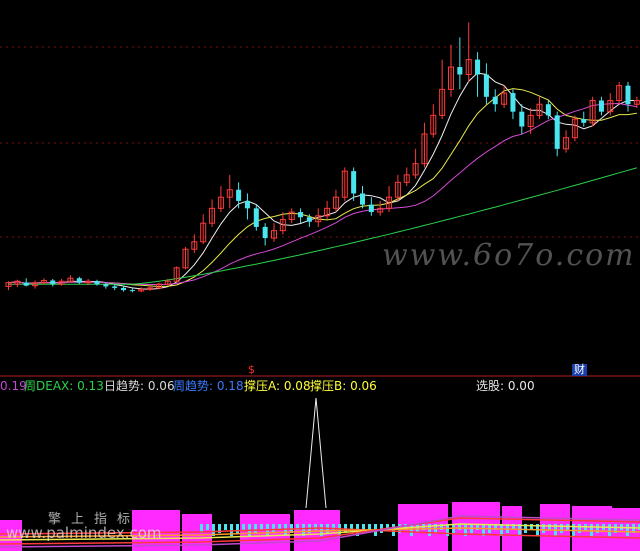 The height and width of the screenshot is (551, 640). What do you see at coordinates (505, 386) in the screenshot?
I see `indicator-readout-select: 选股: 0.00` at bounding box center [505, 386].